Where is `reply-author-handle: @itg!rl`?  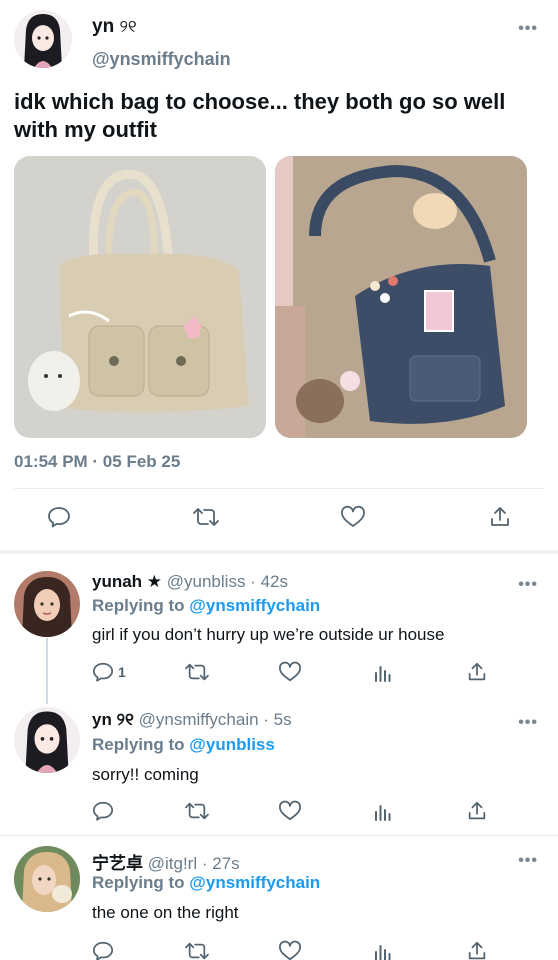 reply-author-handle: @itg!rl is located at coordinates (172, 863).